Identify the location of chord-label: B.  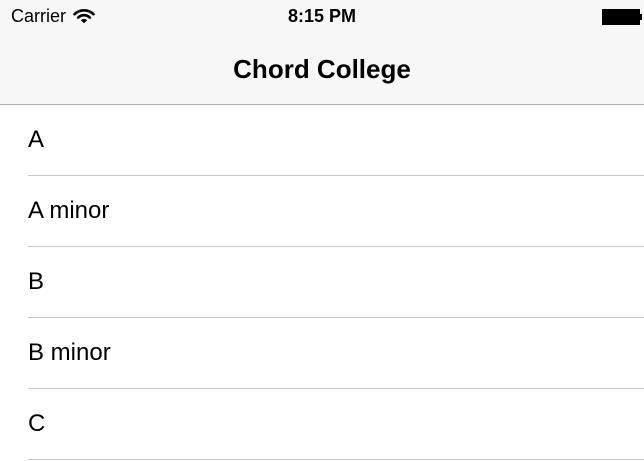
(36, 281).